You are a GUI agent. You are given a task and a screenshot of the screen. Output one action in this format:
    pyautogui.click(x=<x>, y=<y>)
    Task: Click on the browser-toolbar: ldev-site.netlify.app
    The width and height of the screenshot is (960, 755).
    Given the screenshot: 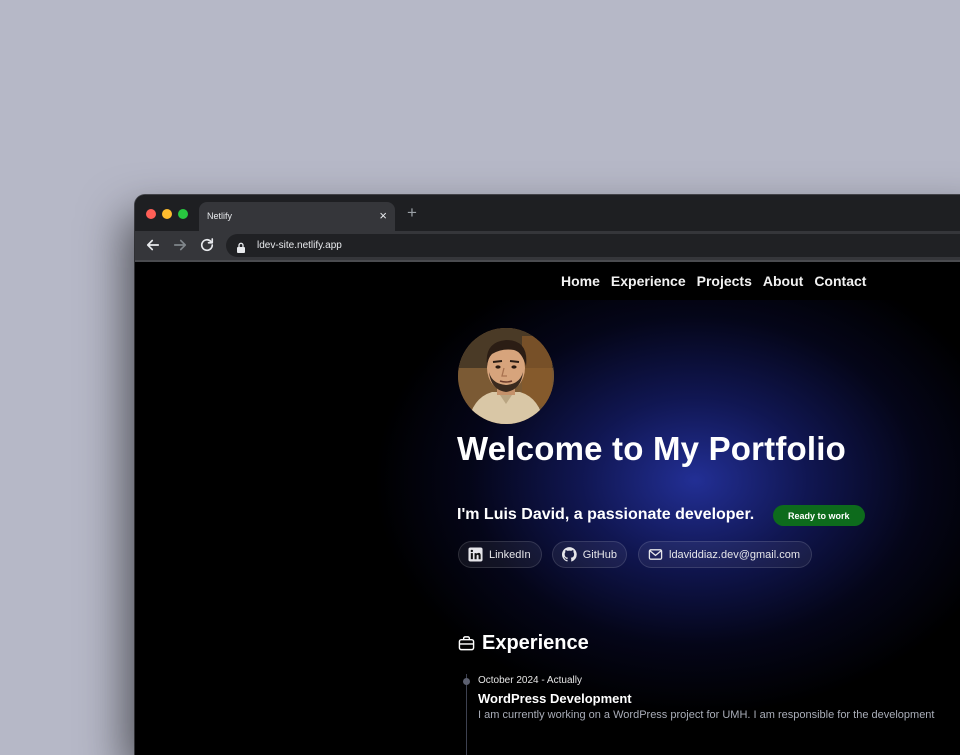 What is the action you would take?
    pyautogui.click(x=547, y=246)
    